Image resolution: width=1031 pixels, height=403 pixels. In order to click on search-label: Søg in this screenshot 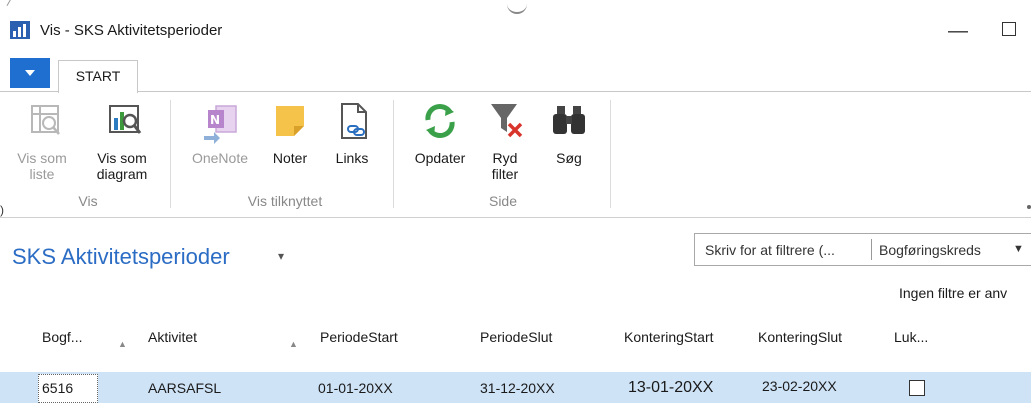, I will do `click(569, 158)`.